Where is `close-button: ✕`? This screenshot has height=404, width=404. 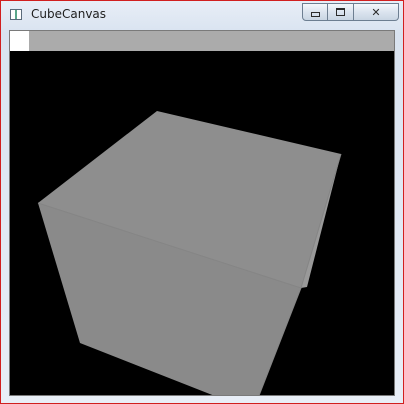
close-button: ✕ is located at coordinates (376, 12).